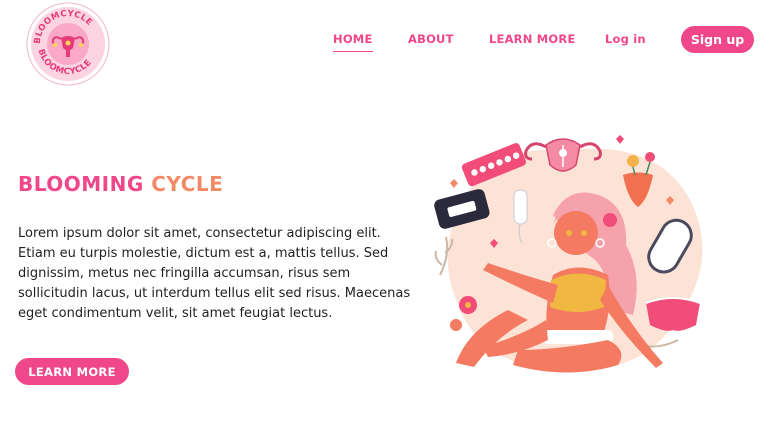 This screenshot has height=422, width=782. I want to click on hero-title: BLOOMING CYCLE, so click(120, 184).